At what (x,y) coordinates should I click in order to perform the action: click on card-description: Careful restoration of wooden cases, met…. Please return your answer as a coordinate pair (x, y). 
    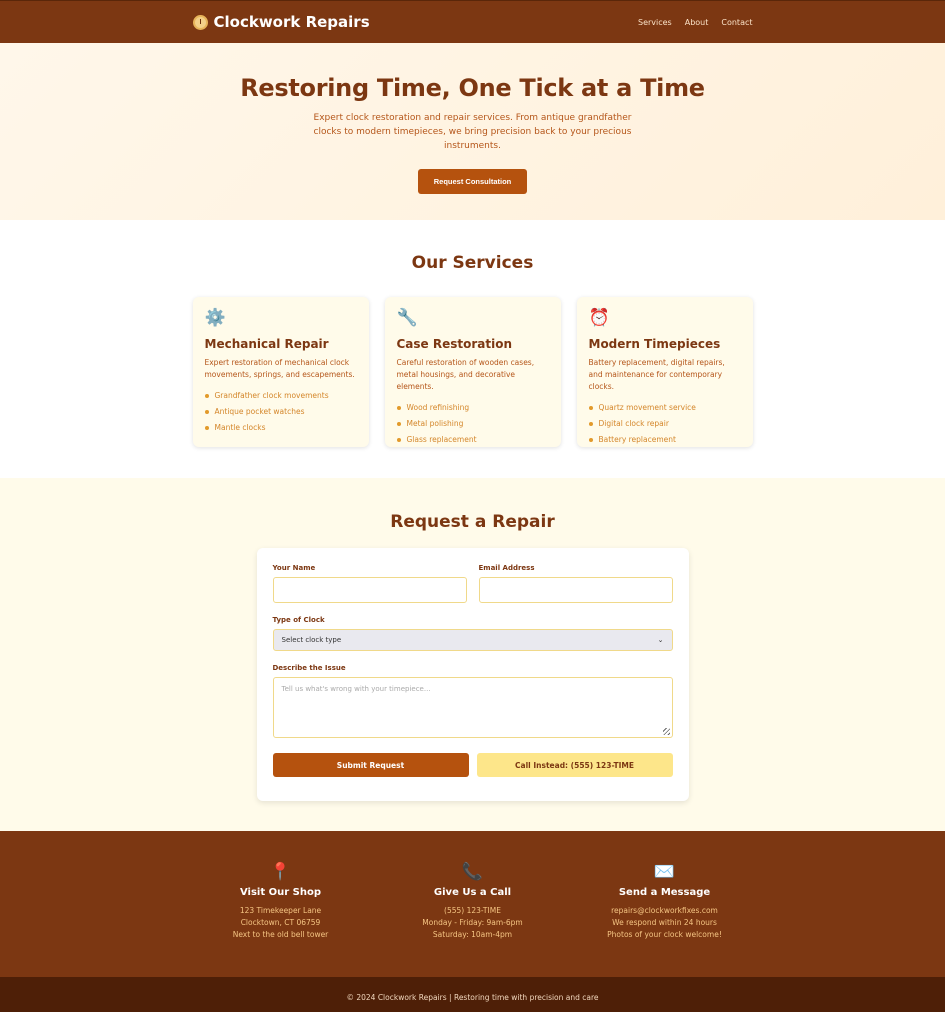
    Looking at the image, I should click on (465, 374).